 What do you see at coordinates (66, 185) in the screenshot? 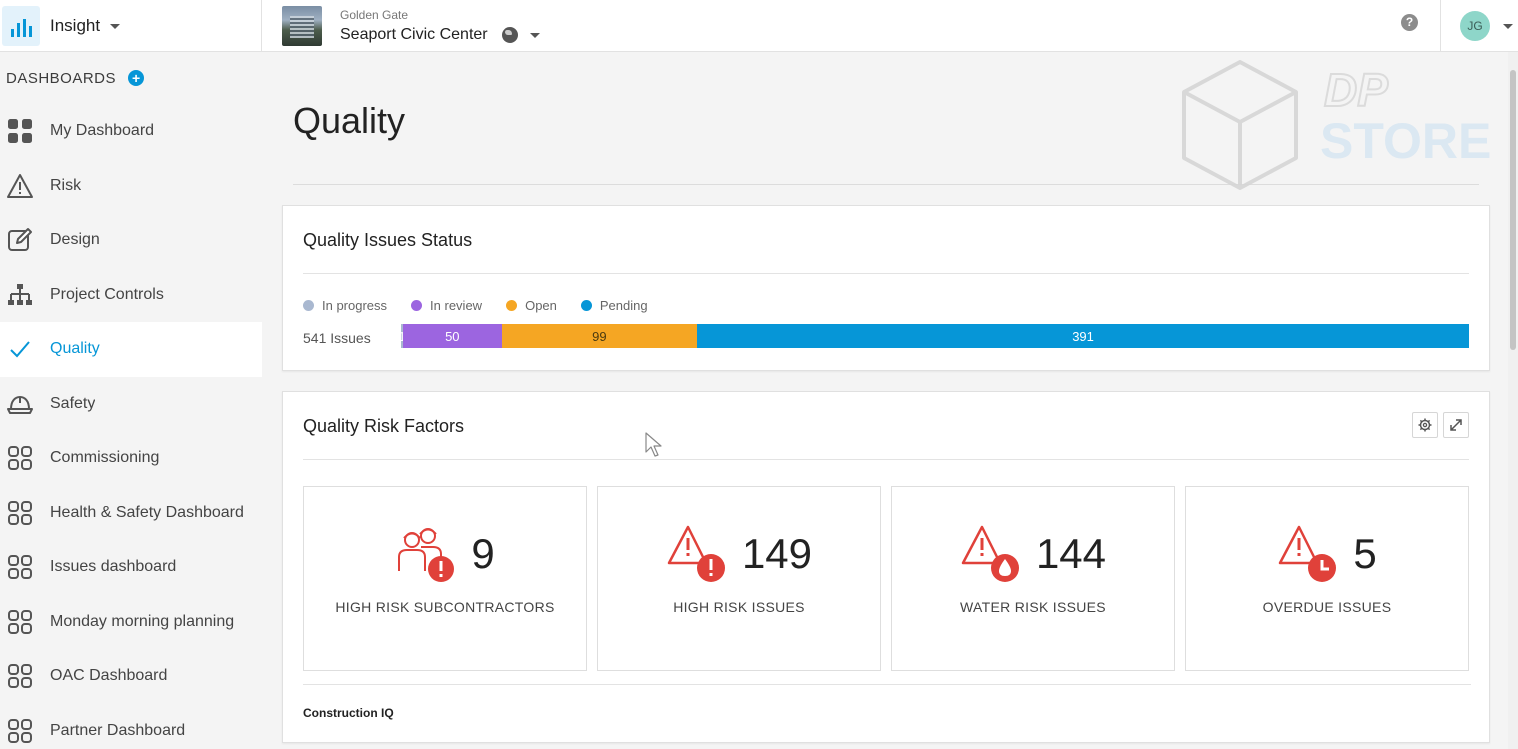
I see `sidebar-item-label: Risk` at bounding box center [66, 185].